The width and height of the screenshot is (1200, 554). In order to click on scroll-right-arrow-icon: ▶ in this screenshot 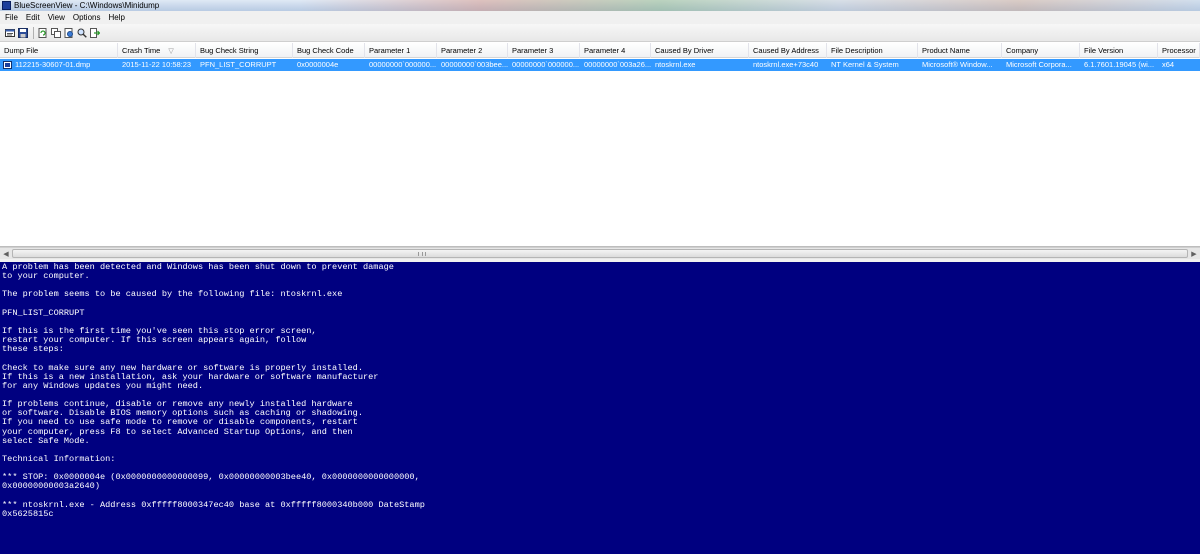, I will do `click(1194, 253)`.